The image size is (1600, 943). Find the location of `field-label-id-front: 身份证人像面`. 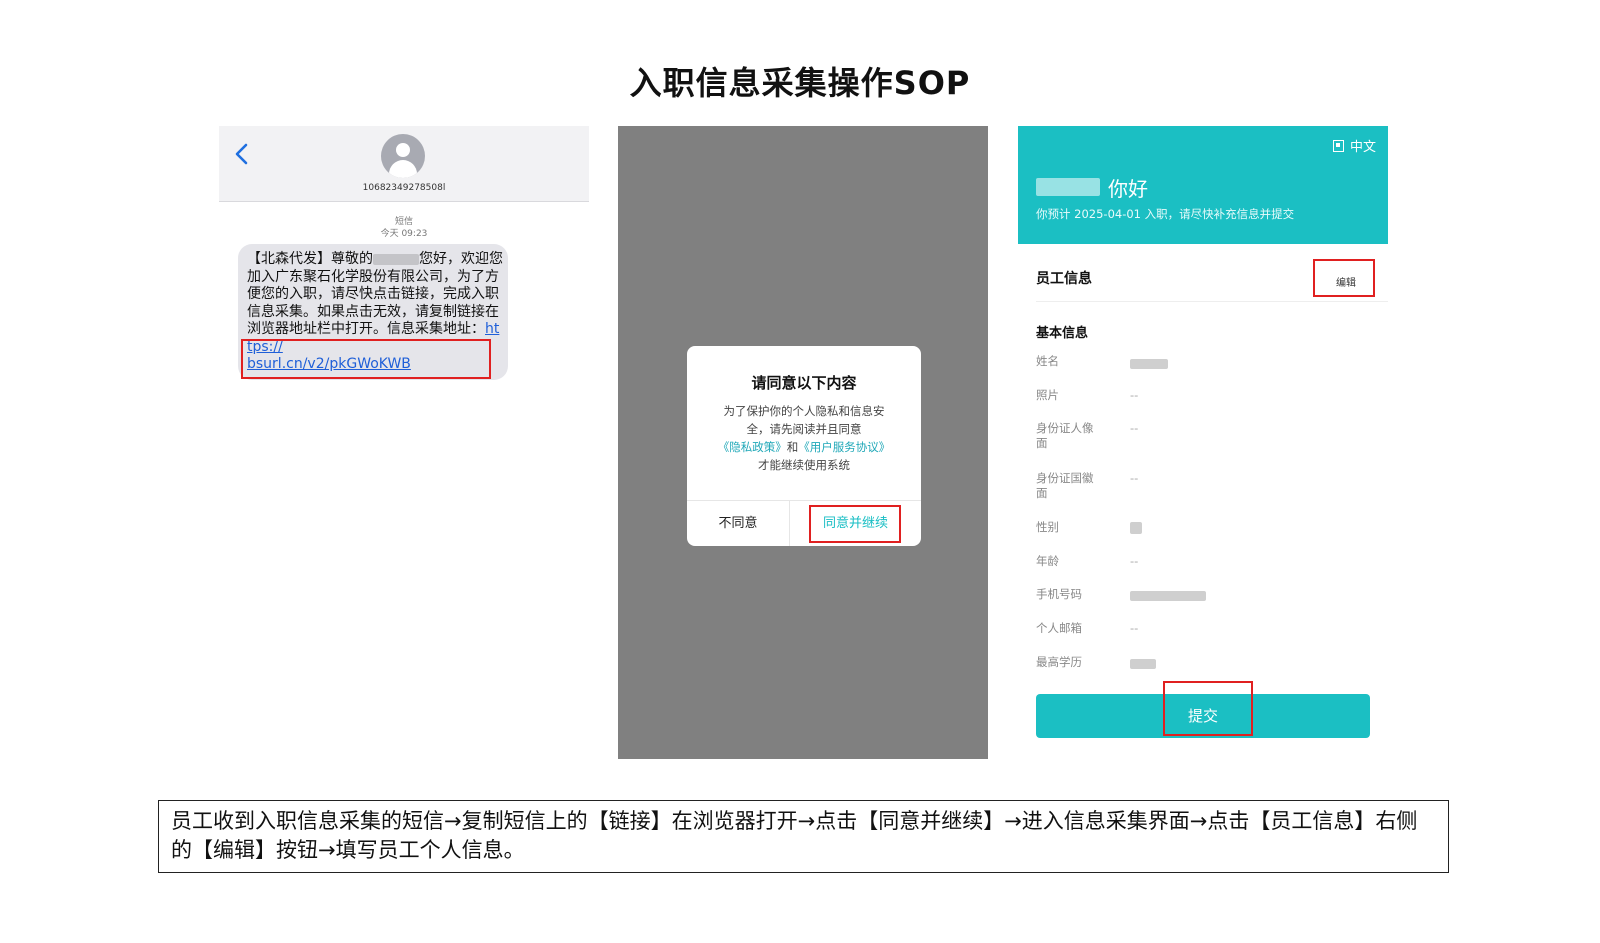

field-label-id-front: 身份证人像面 is located at coordinates (1065, 435).